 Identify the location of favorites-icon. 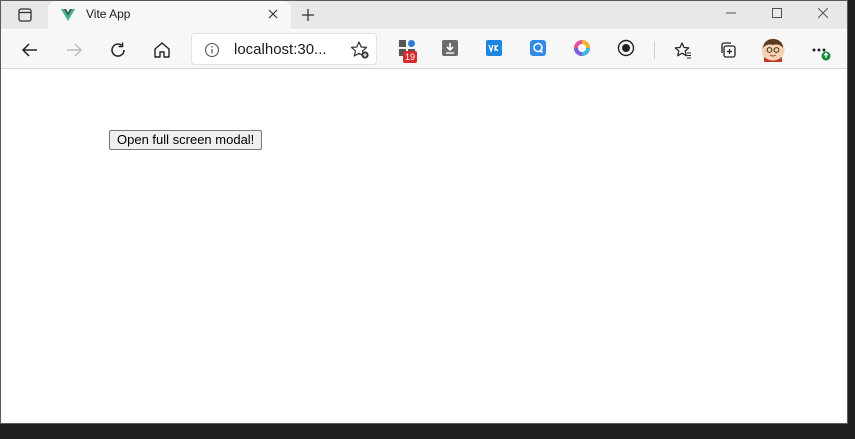
(682, 50).